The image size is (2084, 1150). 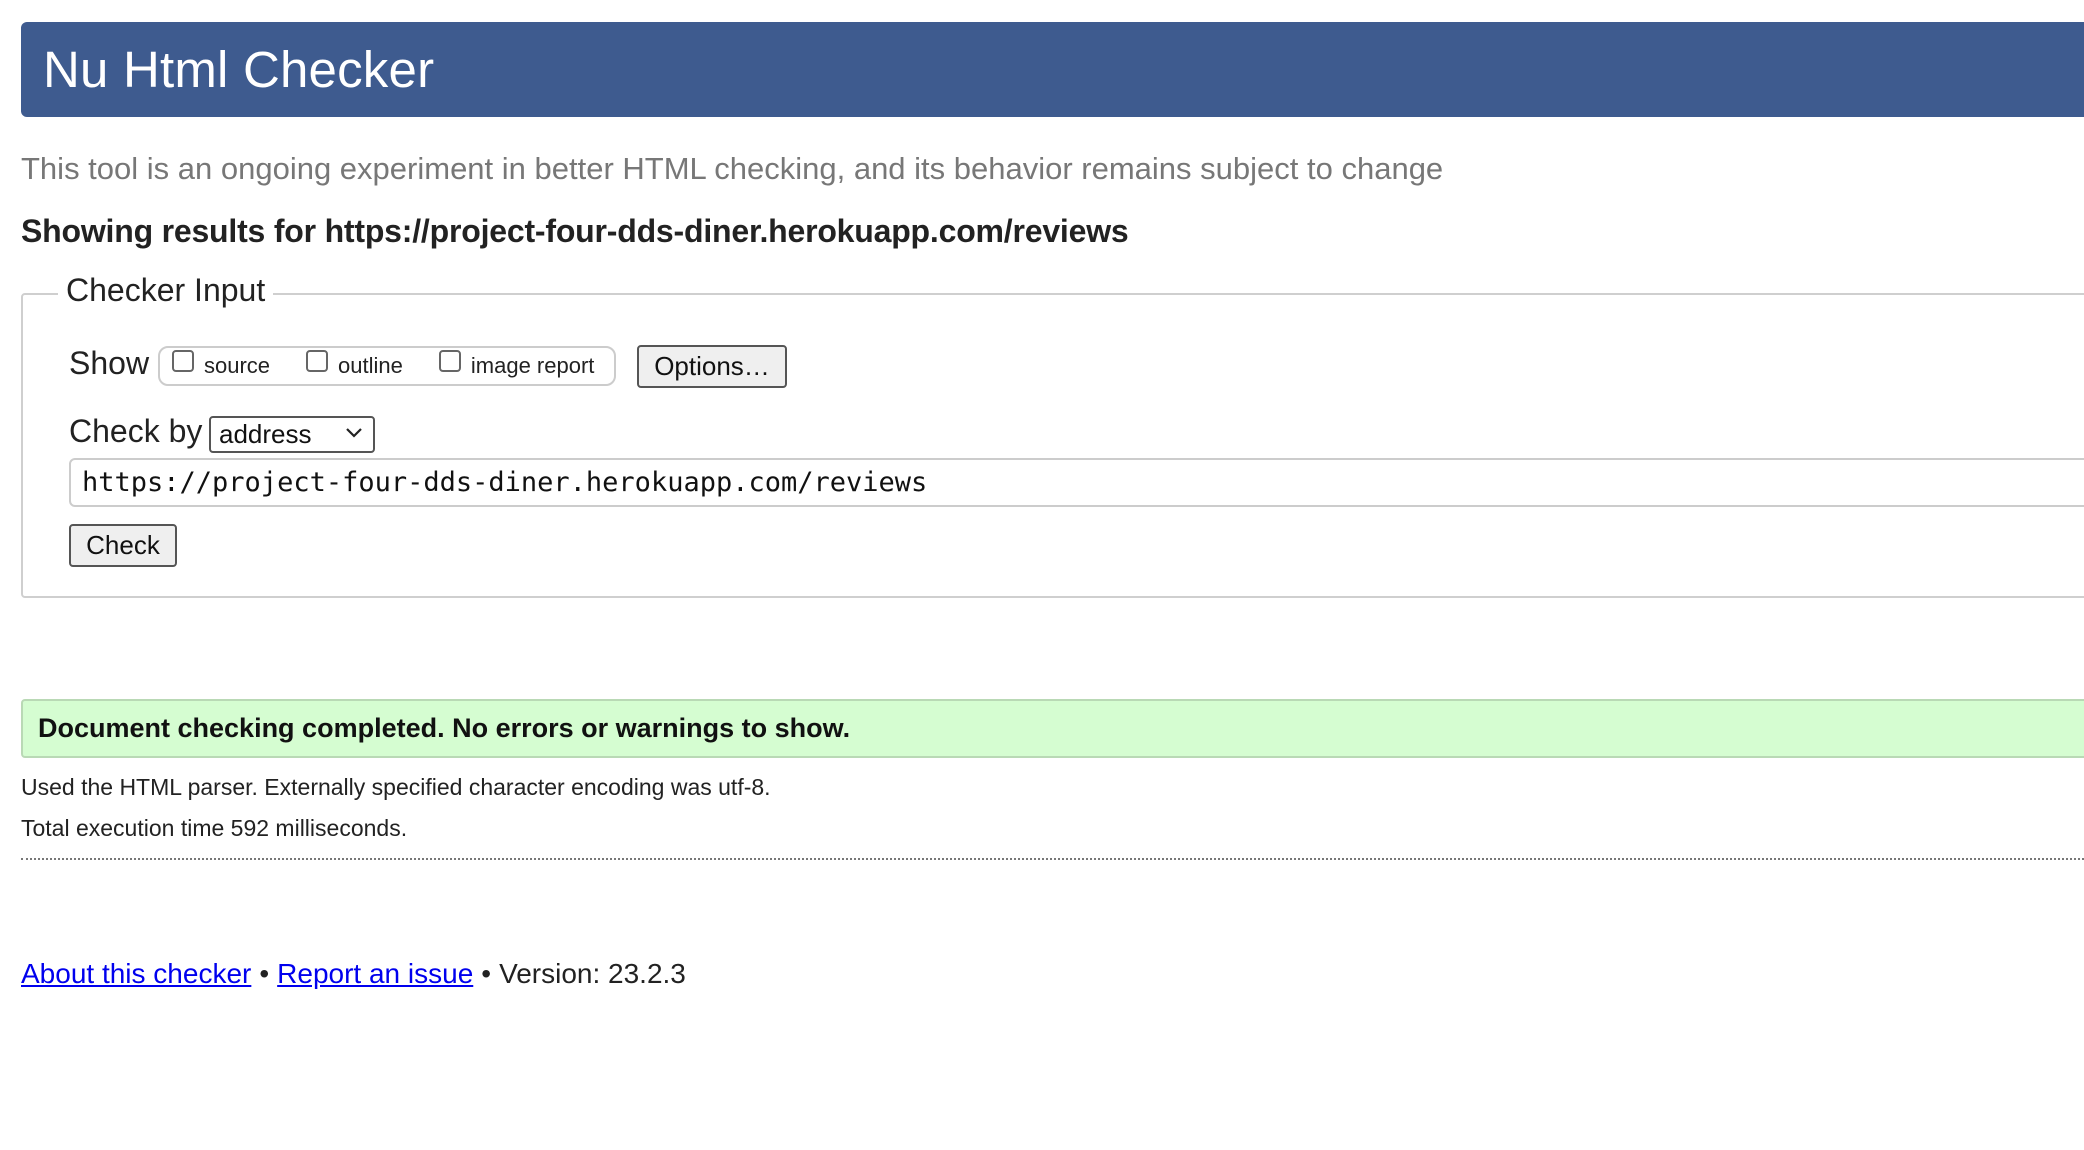 What do you see at coordinates (354, 433) in the screenshot?
I see `chevron-down-icon` at bounding box center [354, 433].